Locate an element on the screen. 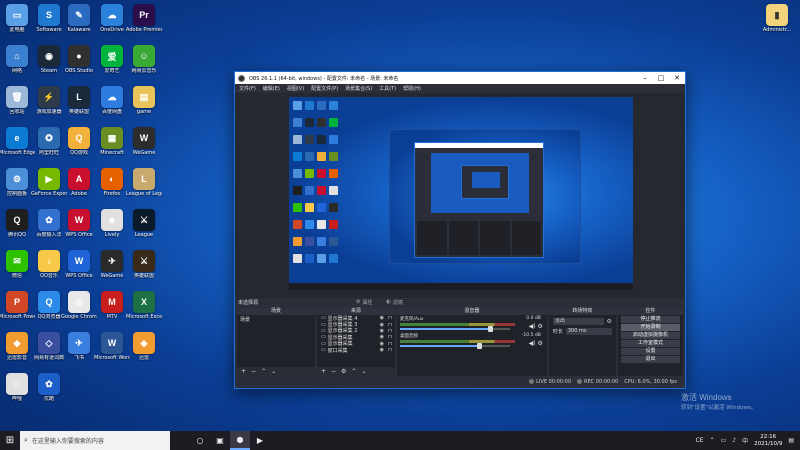 This screenshot has width=800, height=450. desktop-icon: A Adobe is located at coordinates (79, 182).